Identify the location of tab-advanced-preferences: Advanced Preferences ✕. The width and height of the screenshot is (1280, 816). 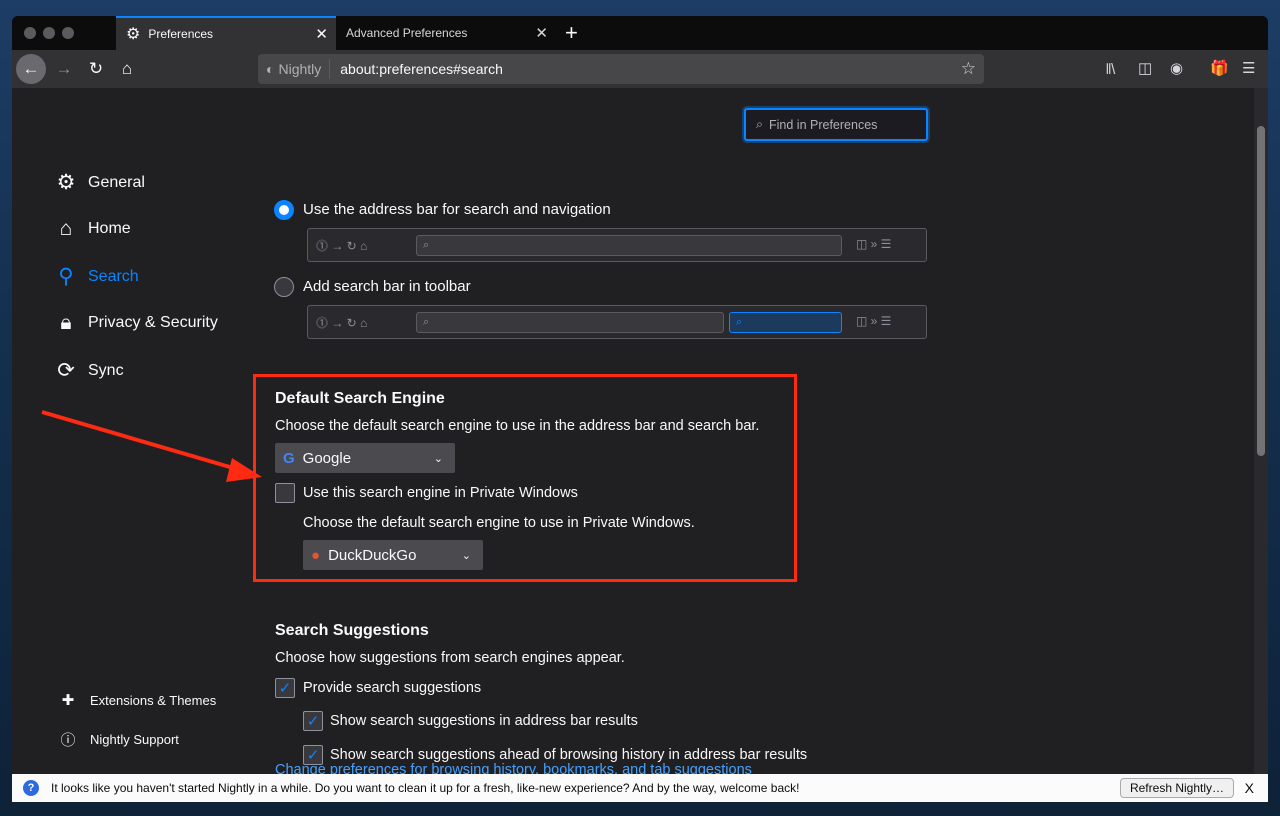
(446, 33).